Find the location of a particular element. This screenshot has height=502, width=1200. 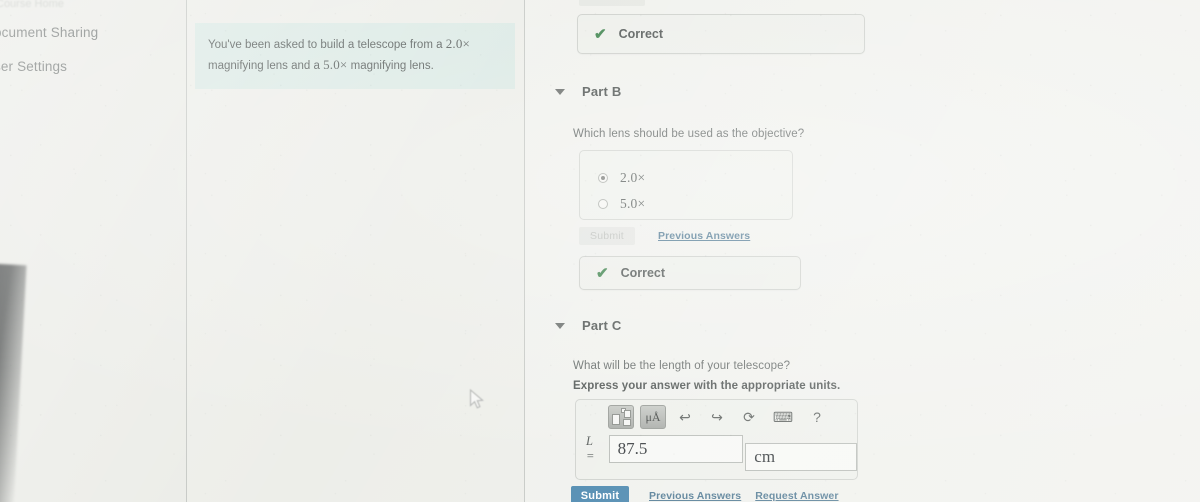

part-c-submit-button: Submit is located at coordinates (600, 494).